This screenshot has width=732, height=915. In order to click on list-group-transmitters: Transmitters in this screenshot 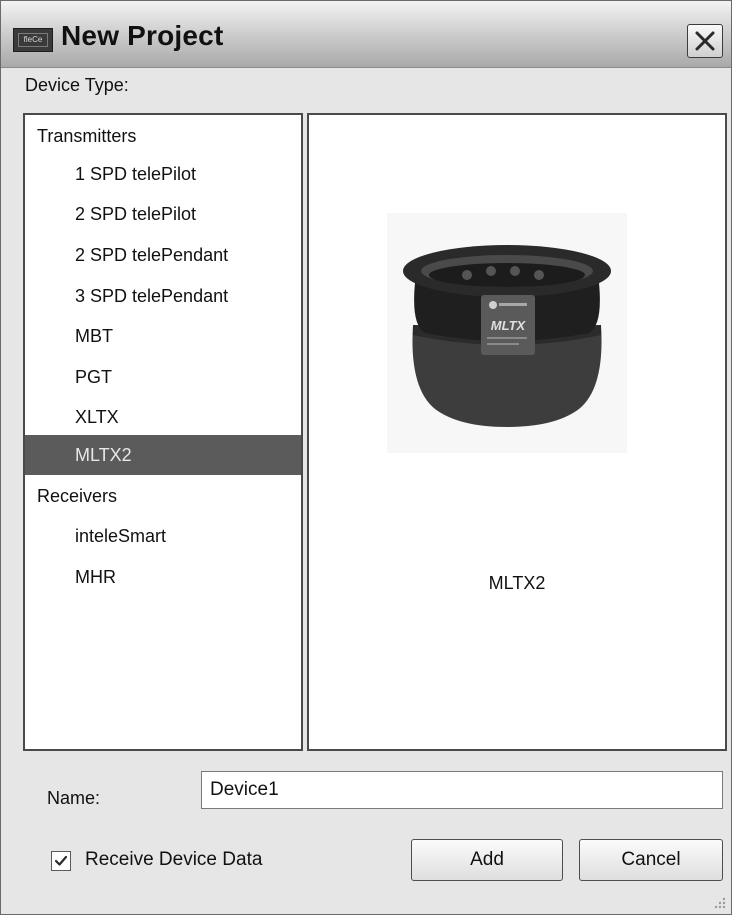, I will do `click(163, 136)`.